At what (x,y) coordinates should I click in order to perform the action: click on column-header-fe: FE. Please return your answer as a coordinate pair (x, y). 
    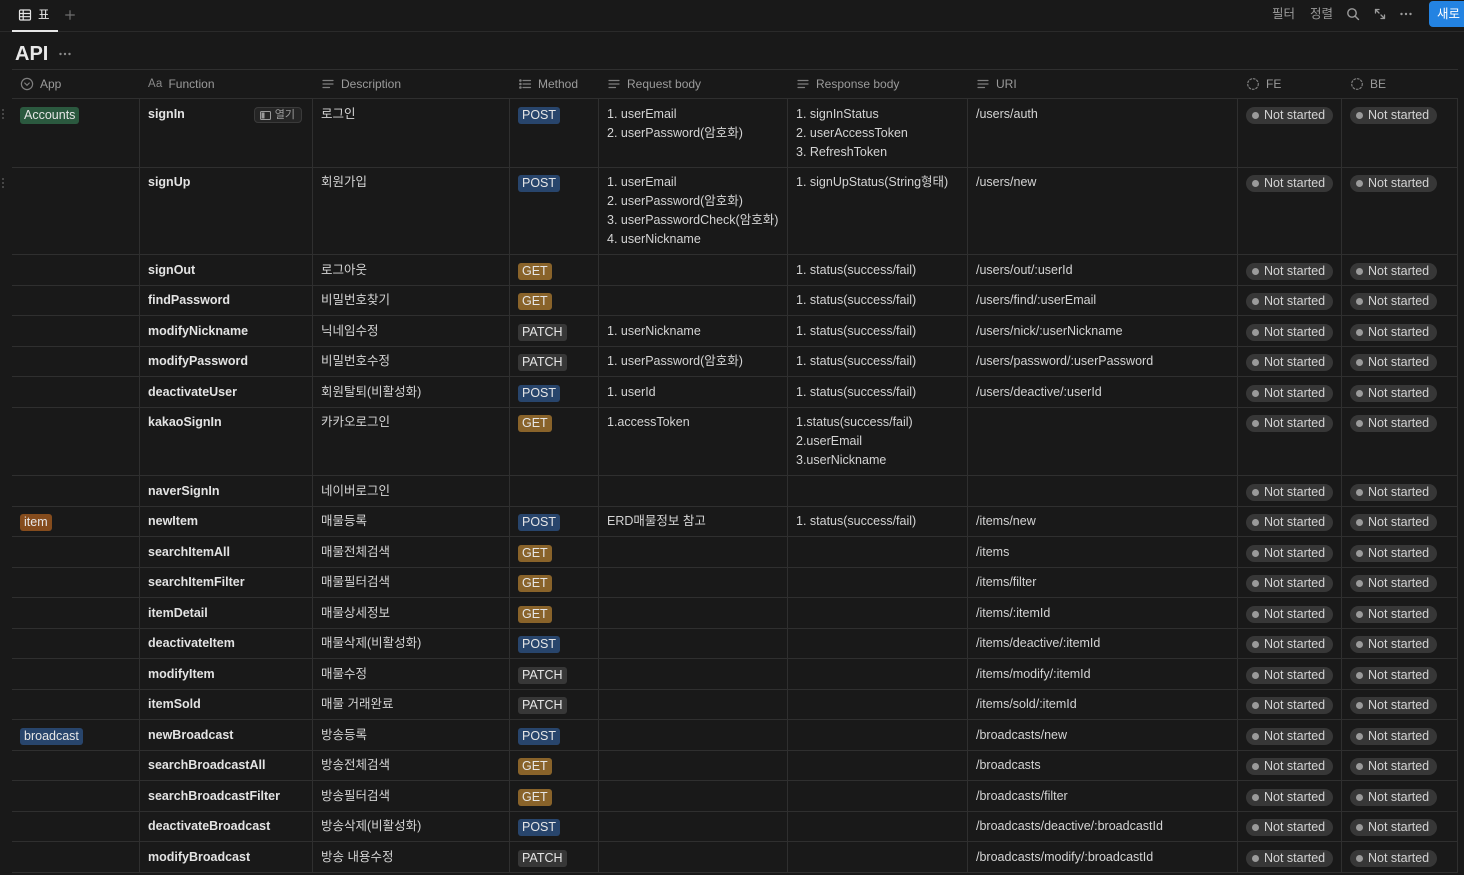
    Looking at the image, I should click on (1290, 84).